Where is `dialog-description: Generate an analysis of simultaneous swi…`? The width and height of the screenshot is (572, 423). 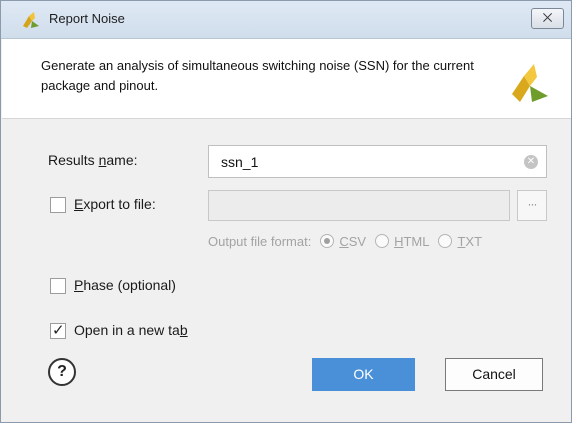
dialog-description: Generate an analysis of simultaneous swi… is located at coordinates (257, 75).